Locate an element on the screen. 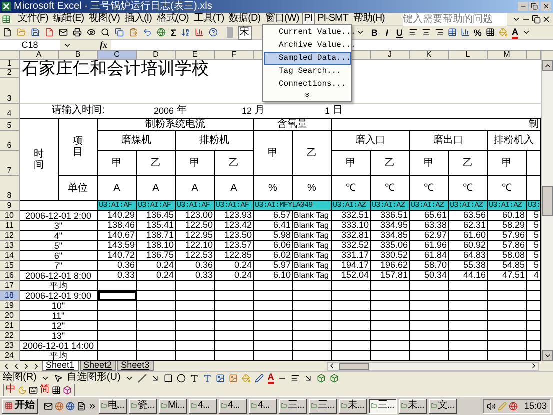 The width and height of the screenshot is (553, 415). table-cell: 63.56 is located at coordinates (468, 216).